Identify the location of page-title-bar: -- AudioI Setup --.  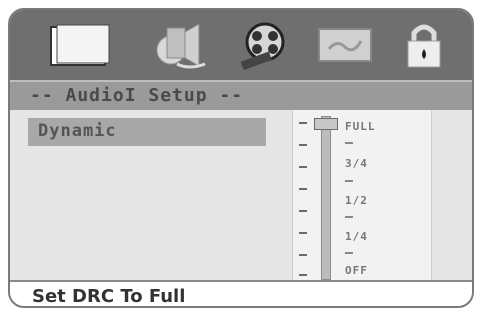
(241, 95).